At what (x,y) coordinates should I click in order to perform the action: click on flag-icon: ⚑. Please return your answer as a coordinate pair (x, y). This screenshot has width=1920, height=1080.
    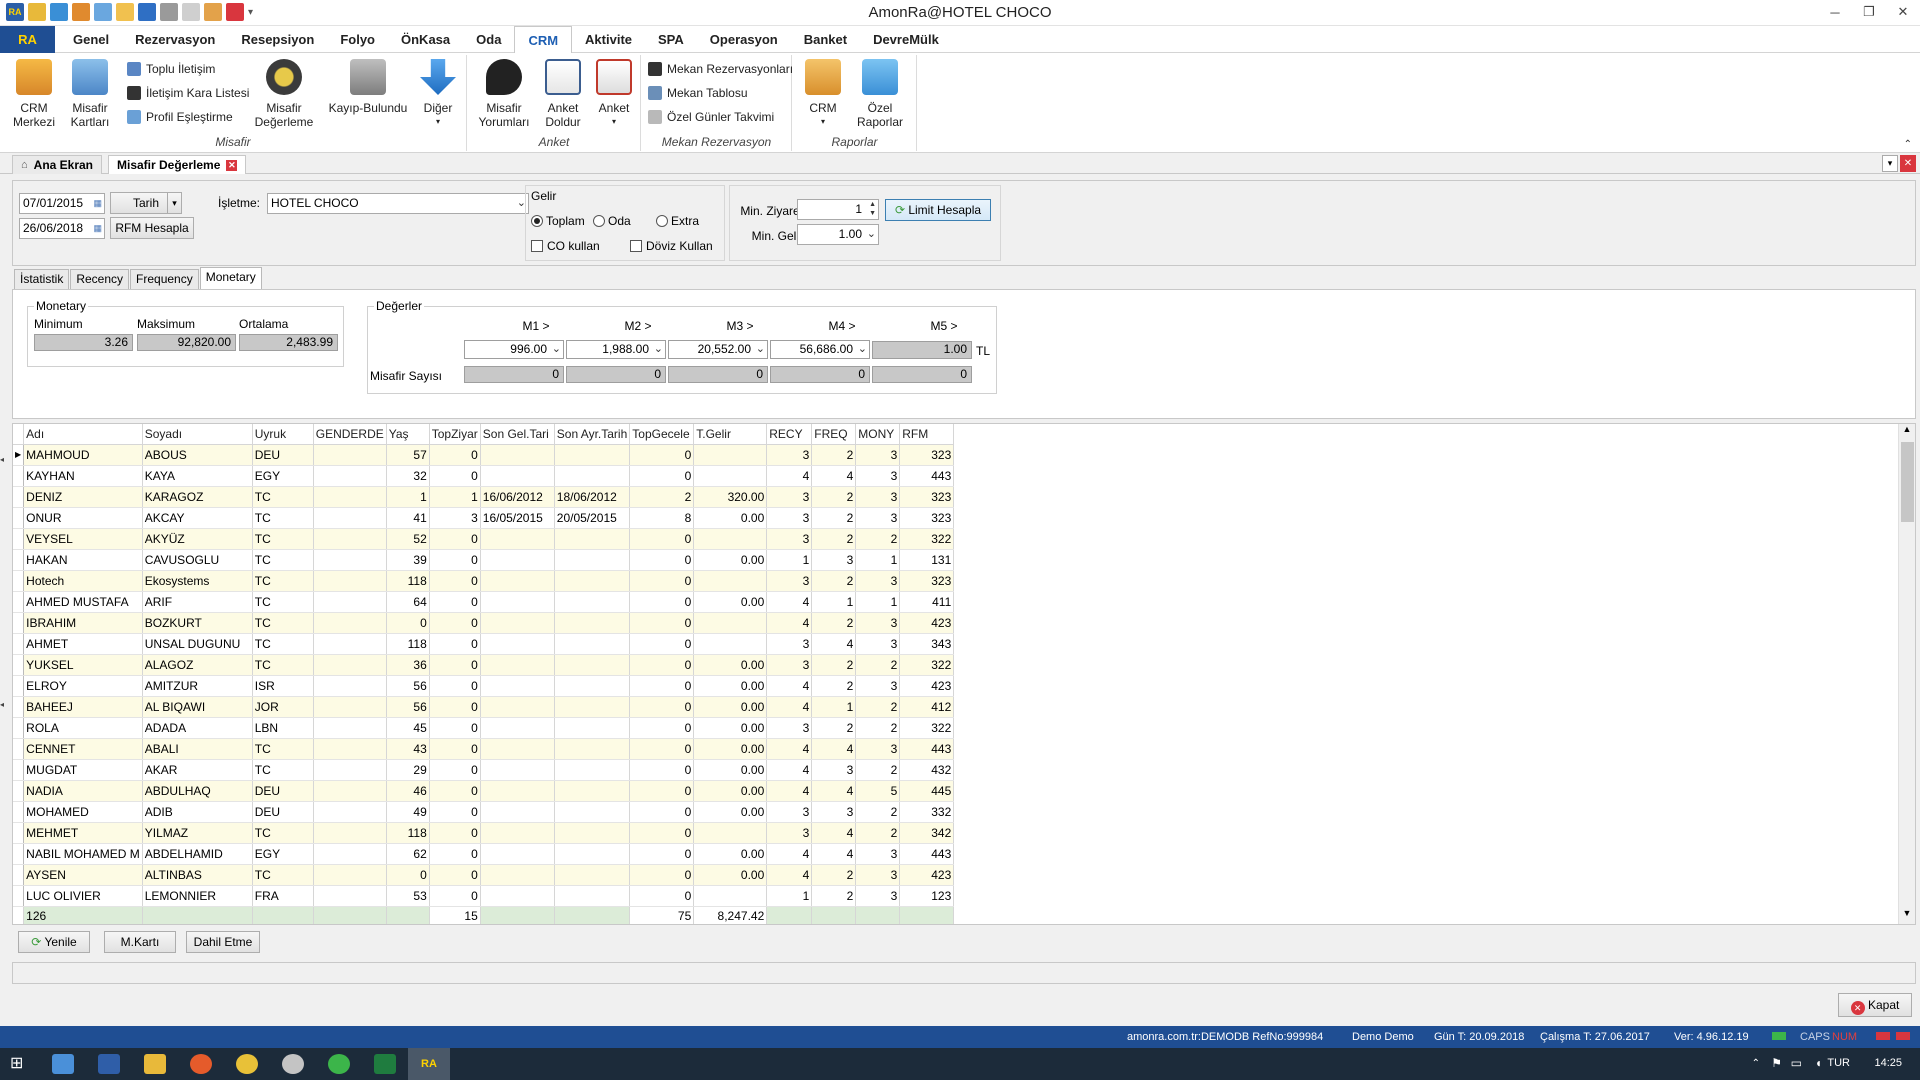
    Looking at the image, I should click on (1776, 1063).